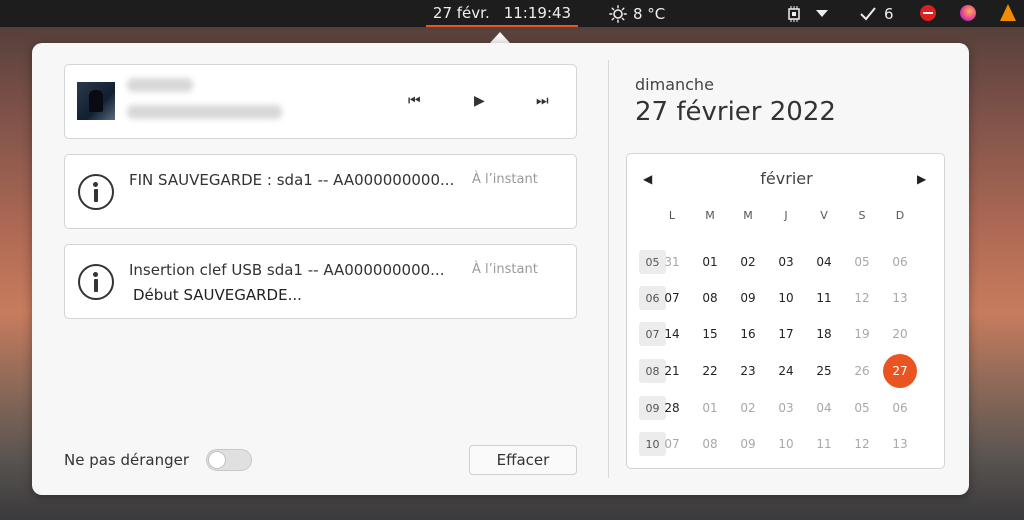 The width and height of the screenshot is (1024, 520). What do you see at coordinates (900, 334) in the screenshot?
I see `calendar-day: 20` at bounding box center [900, 334].